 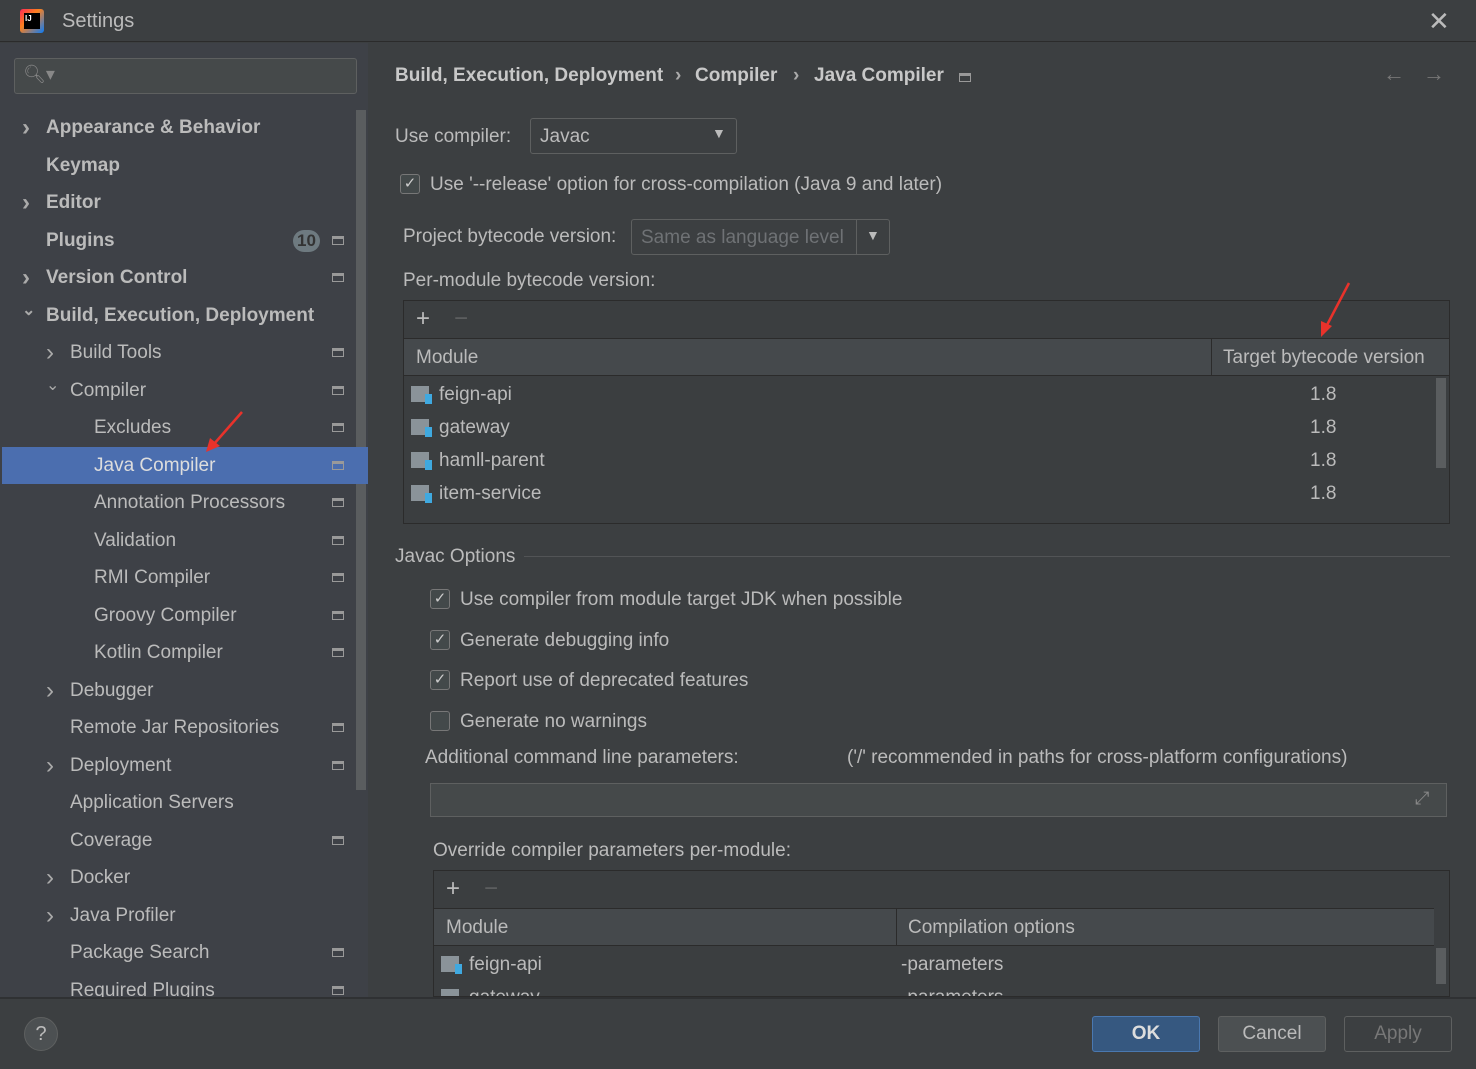 I want to click on module-folder-icon, so click(x=450, y=992).